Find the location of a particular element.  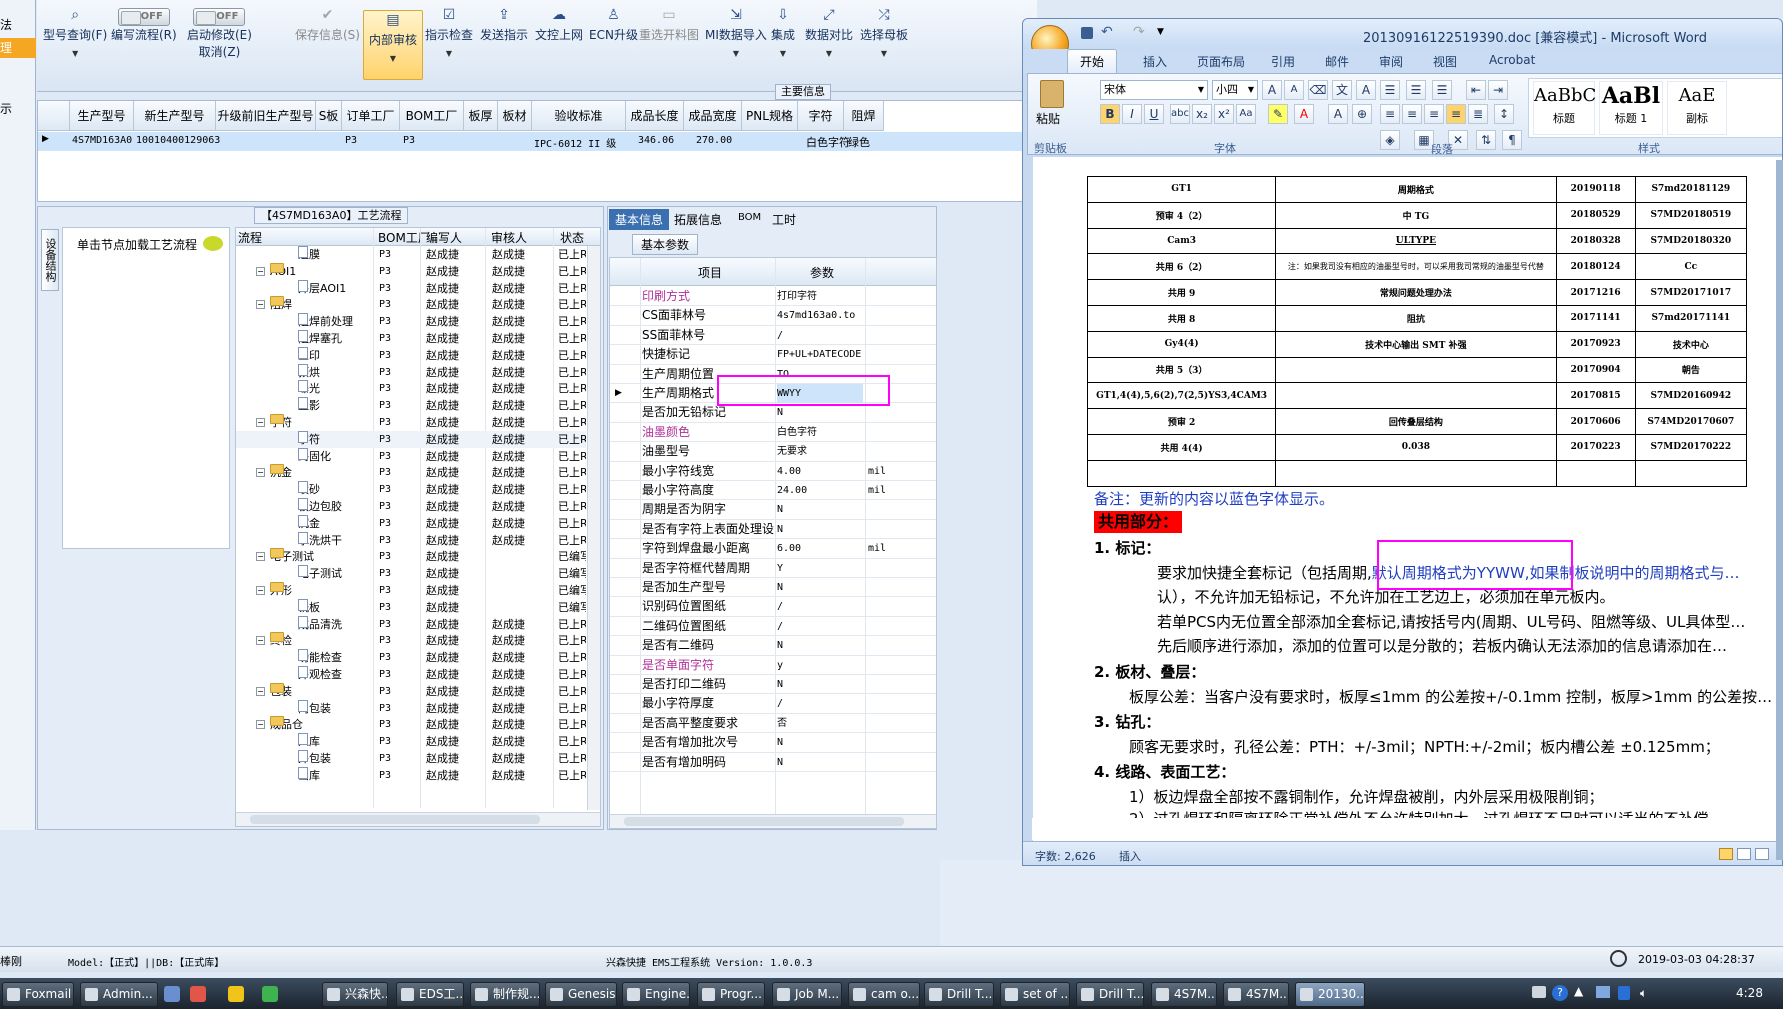

tree-node-label: 功能检查 is located at coordinates (320, 657).